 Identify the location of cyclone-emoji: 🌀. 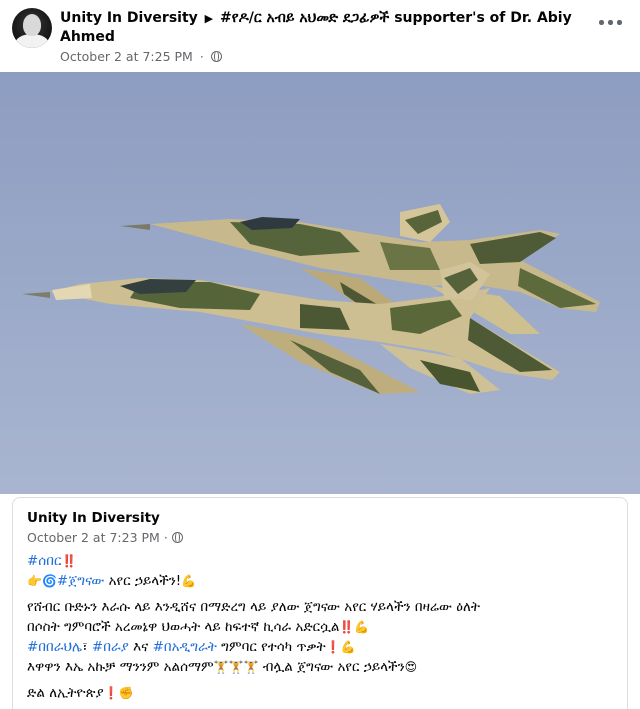
(49, 581).